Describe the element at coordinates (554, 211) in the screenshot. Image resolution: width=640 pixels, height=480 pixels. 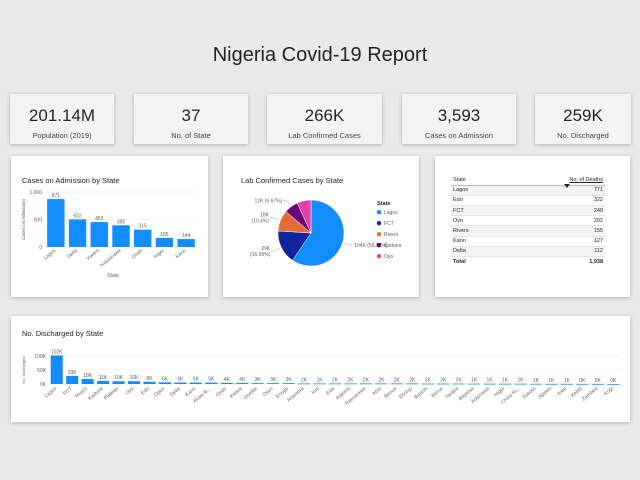
I see `table-cell-deaths: 249` at that location.